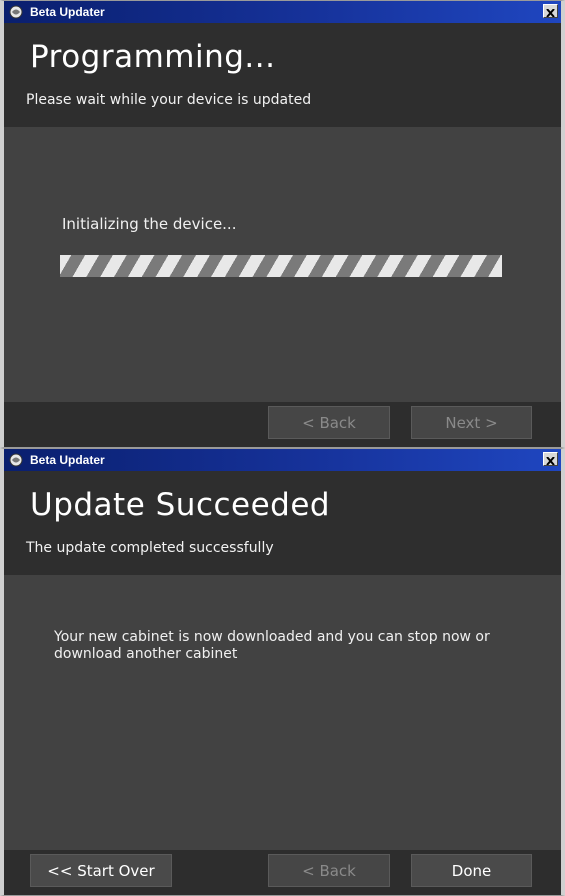 The image size is (565, 896). I want to click on footer: < Back Next >, so click(282, 424).